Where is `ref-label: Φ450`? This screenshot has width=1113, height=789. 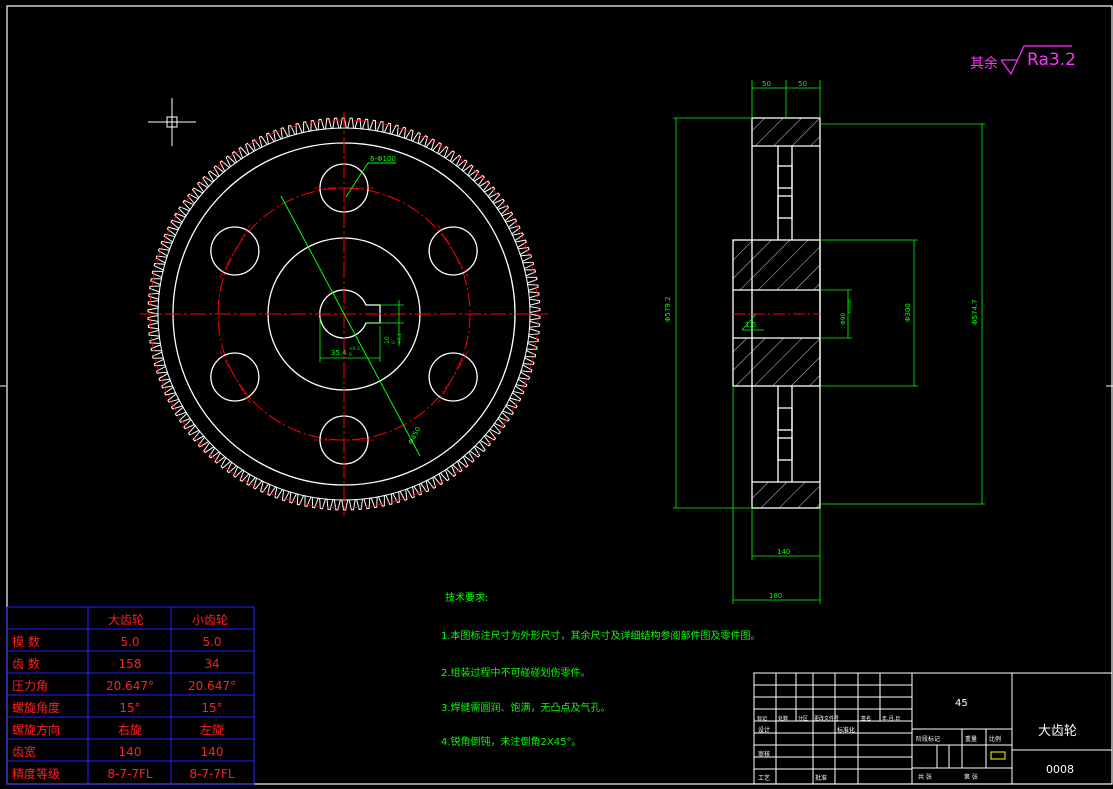
ref-label: Φ450 is located at coordinates (415, 436).